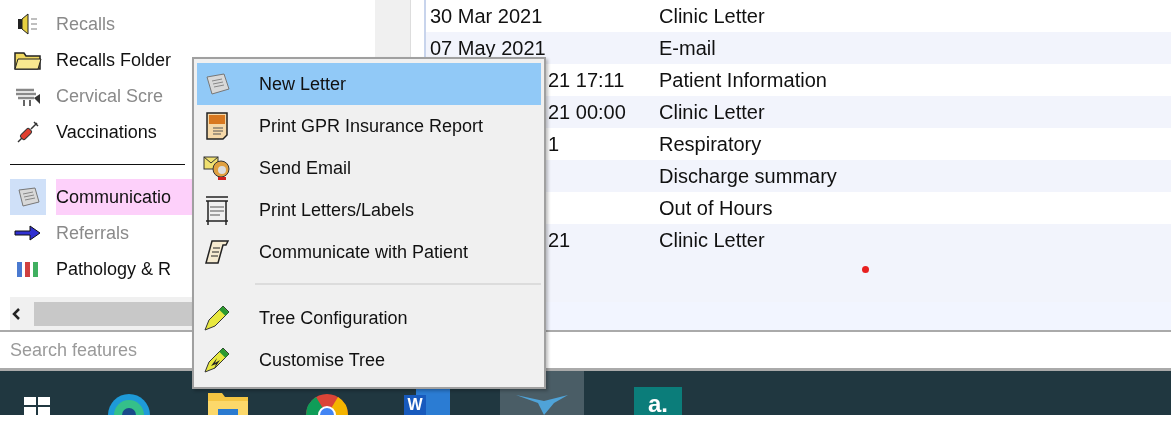  What do you see at coordinates (488, 47) in the screenshot?
I see `date-cell: 07 May 2021` at bounding box center [488, 47].